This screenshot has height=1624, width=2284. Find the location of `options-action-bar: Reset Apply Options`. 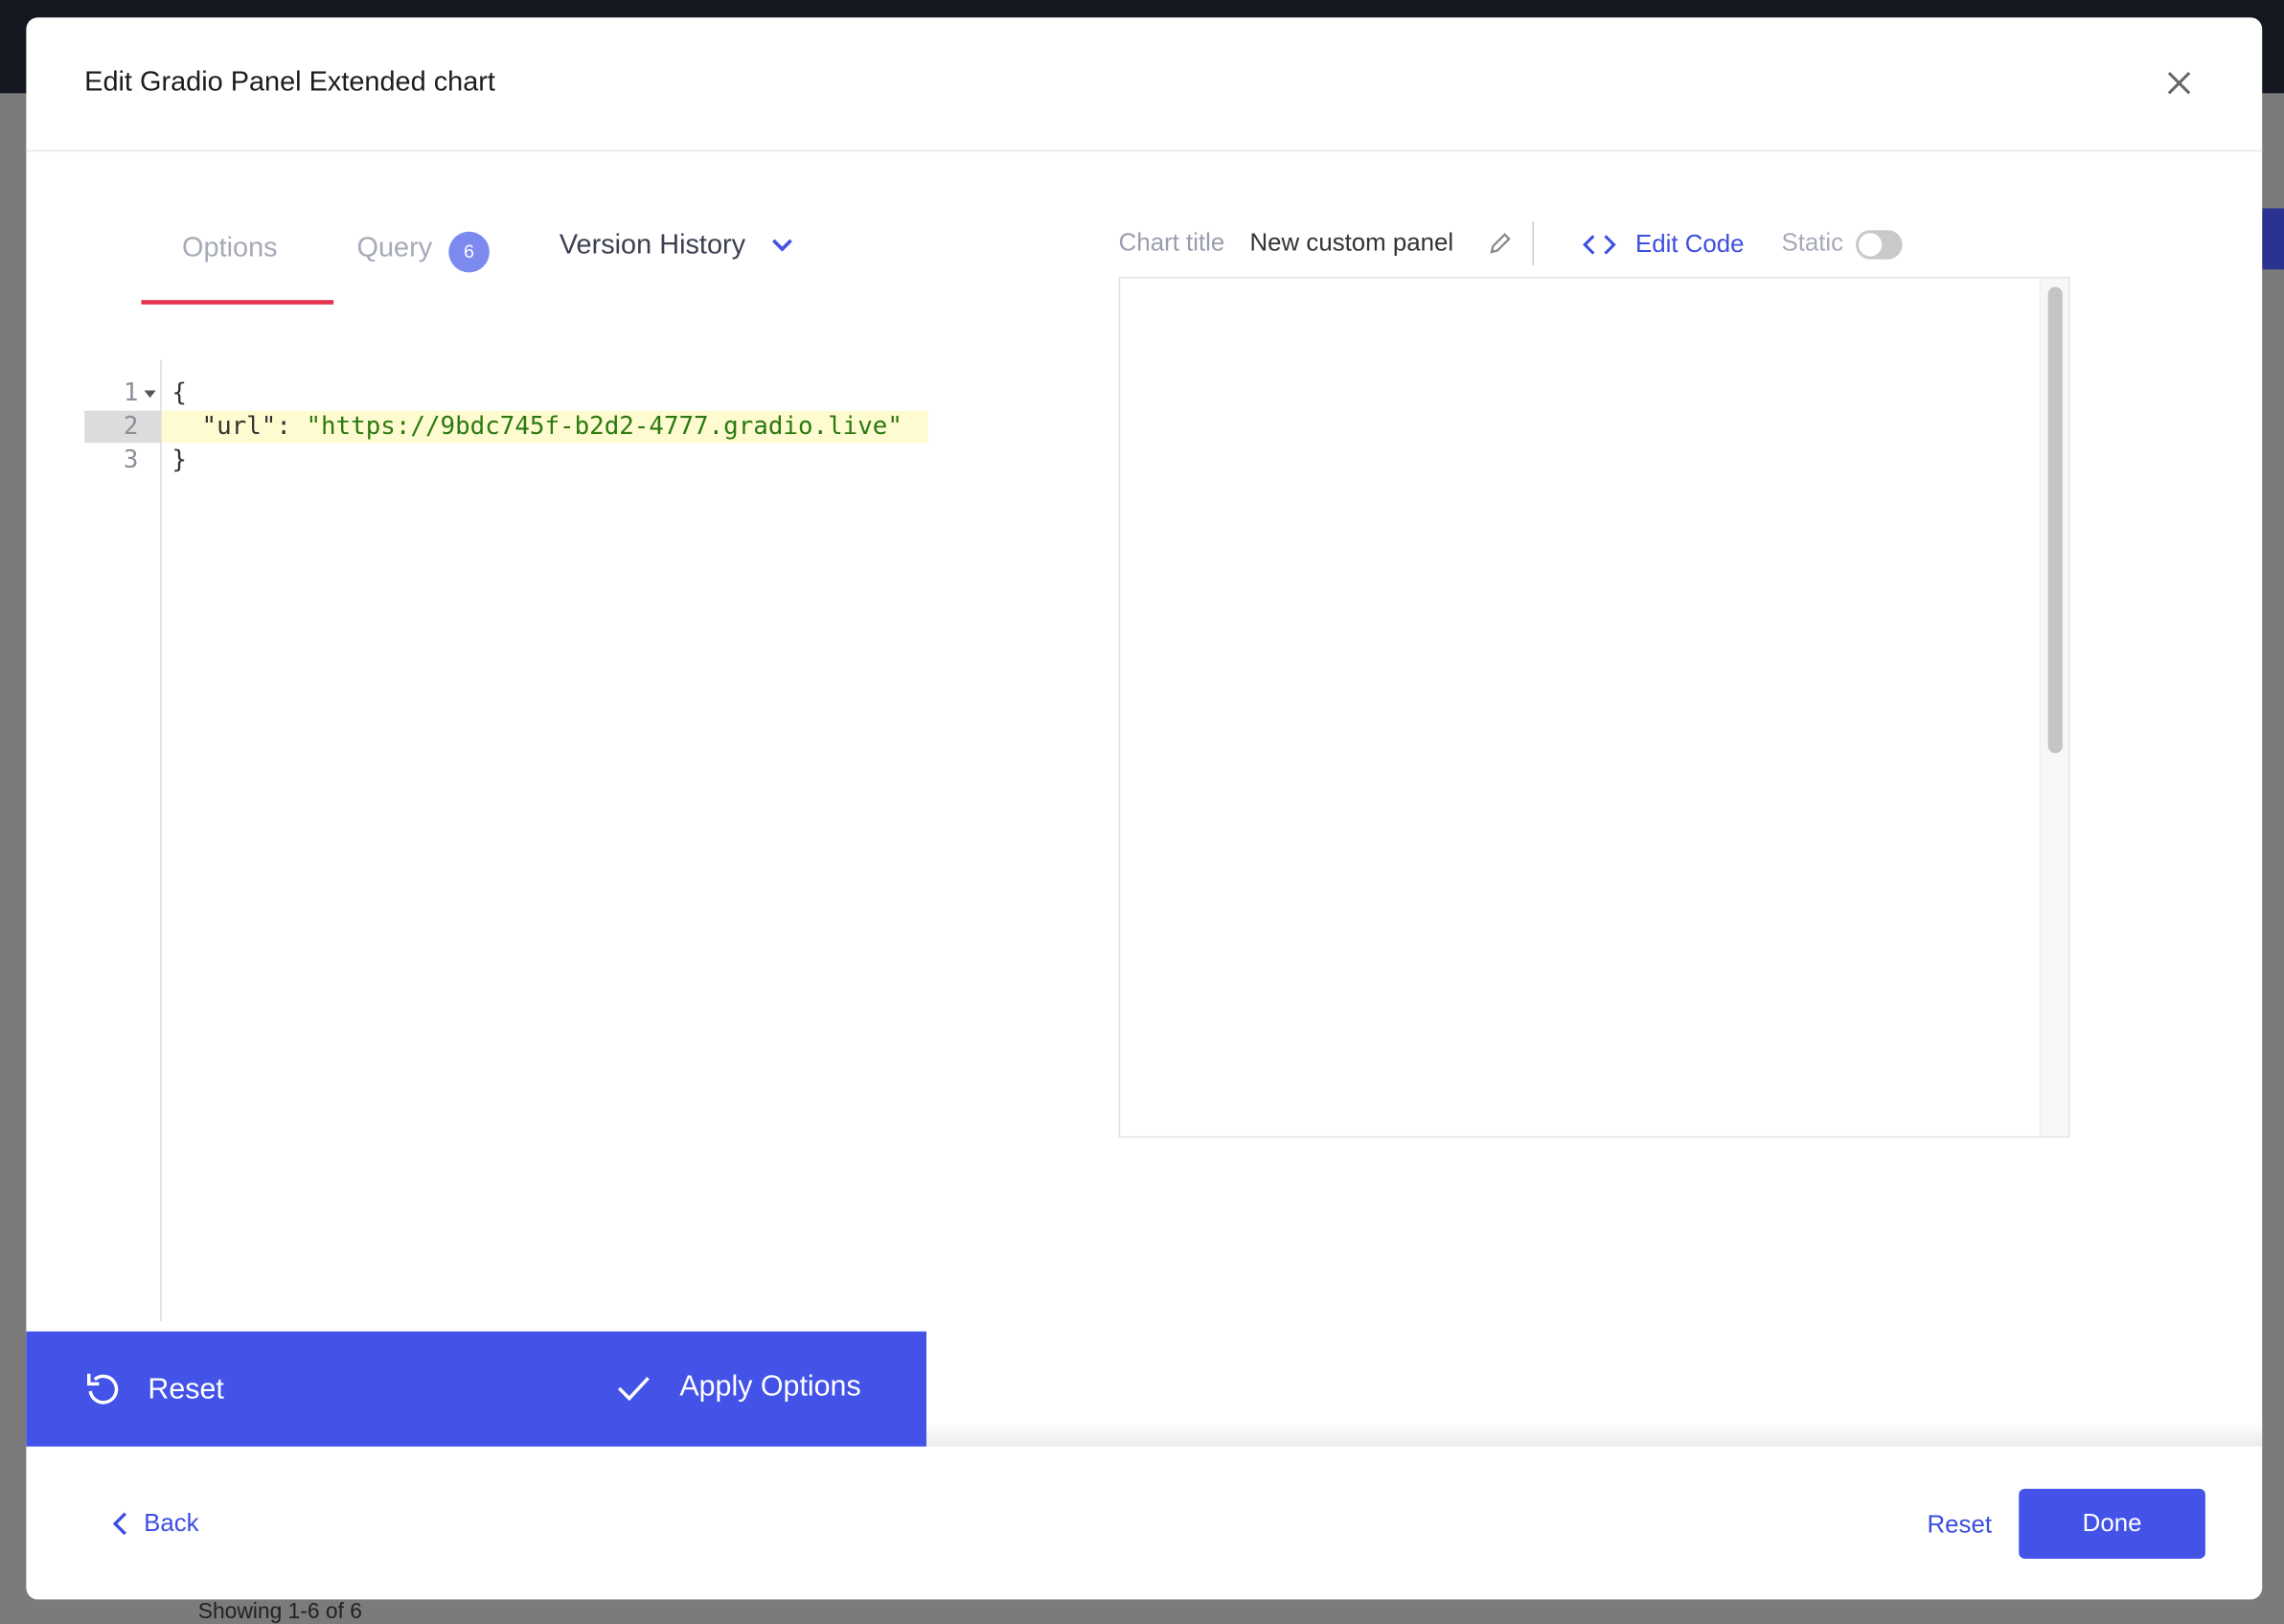

options-action-bar: Reset Apply Options is located at coordinates (476, 1389).